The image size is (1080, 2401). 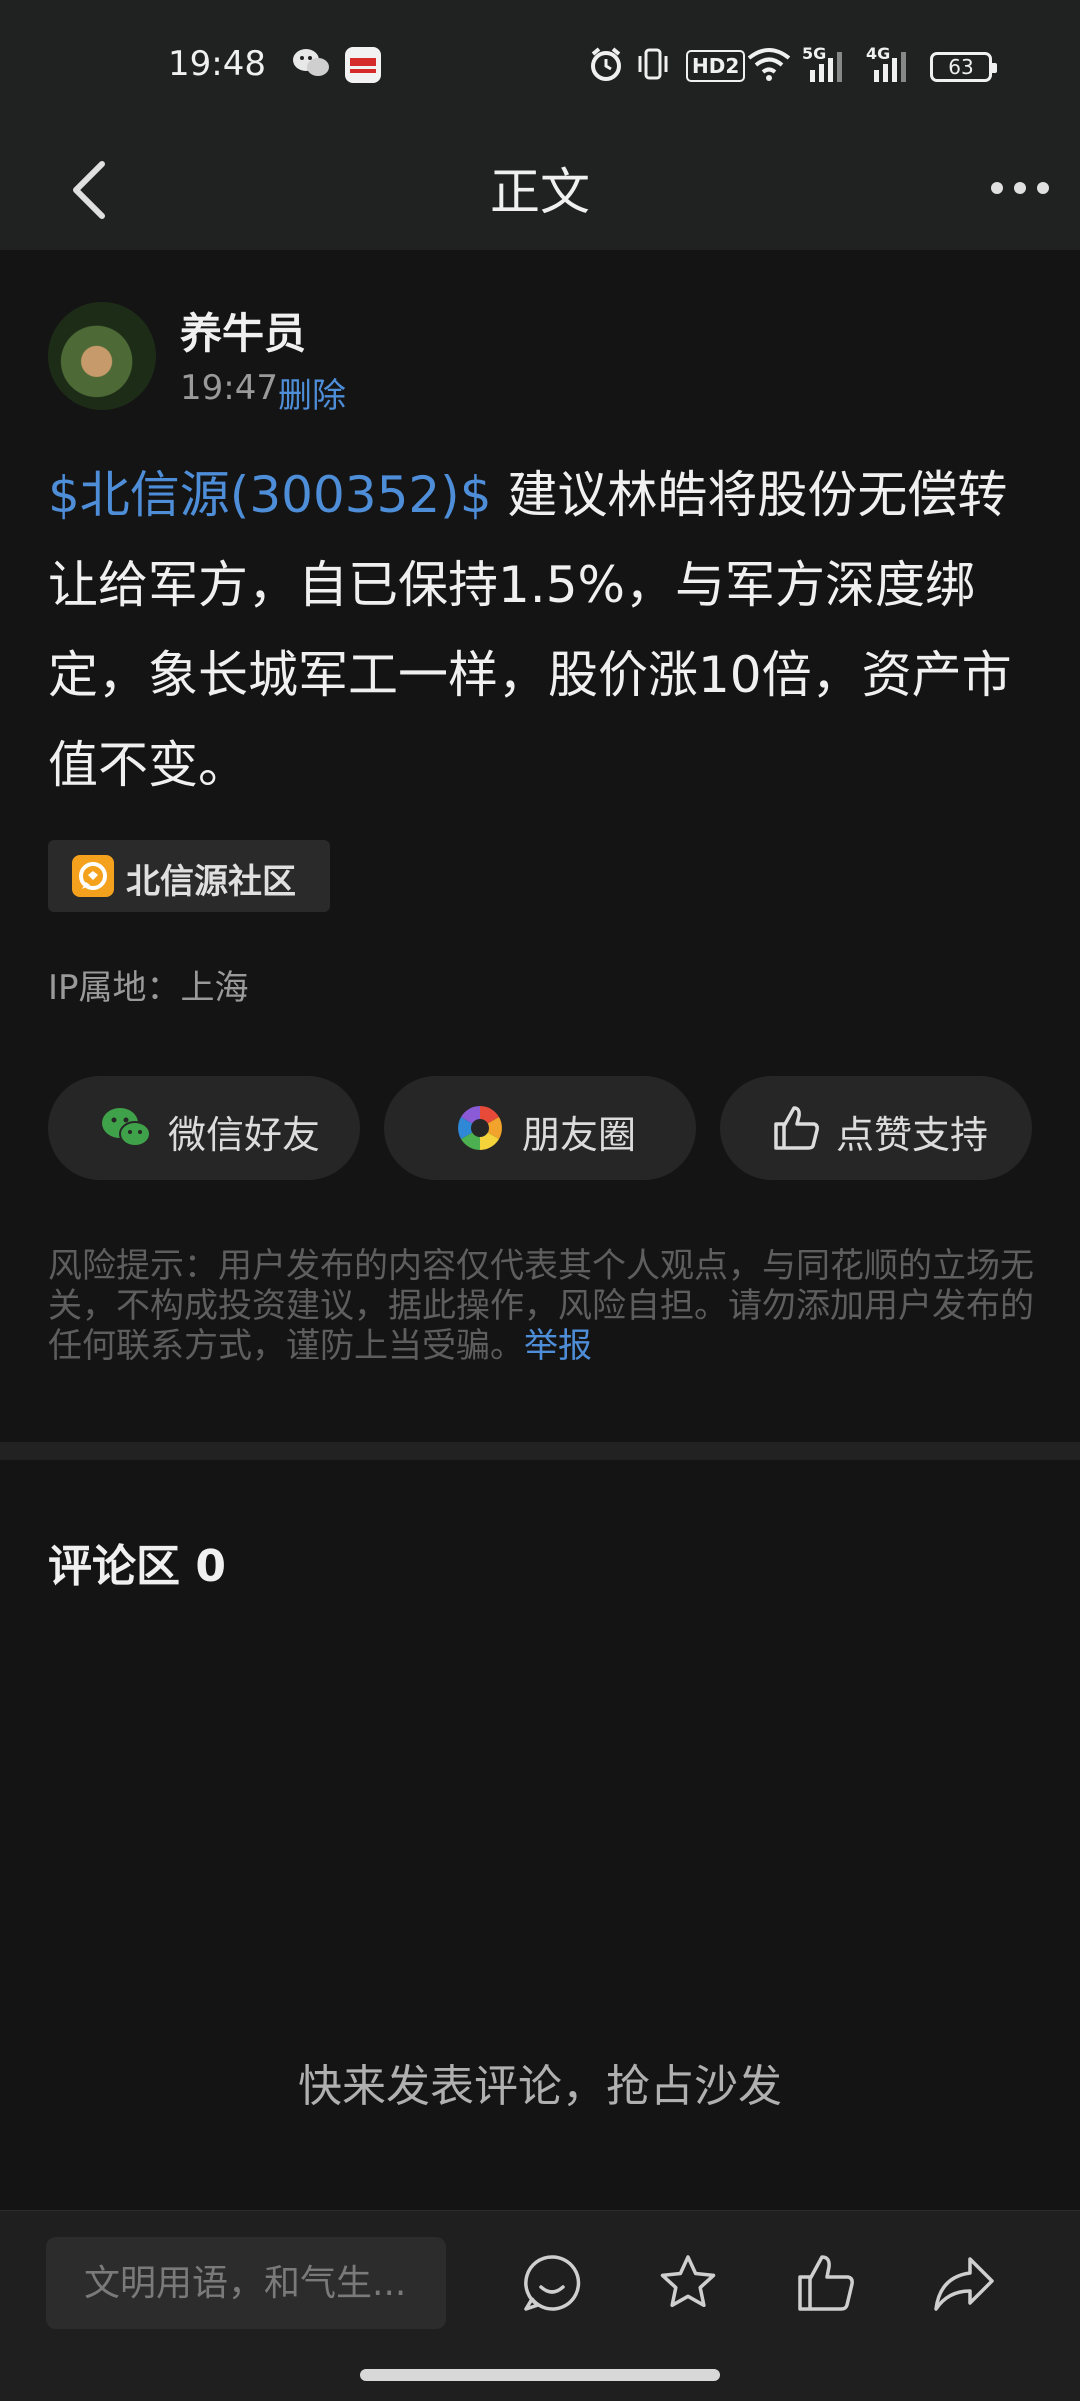 I want to click on community-icon, so click(x=93, y=876).